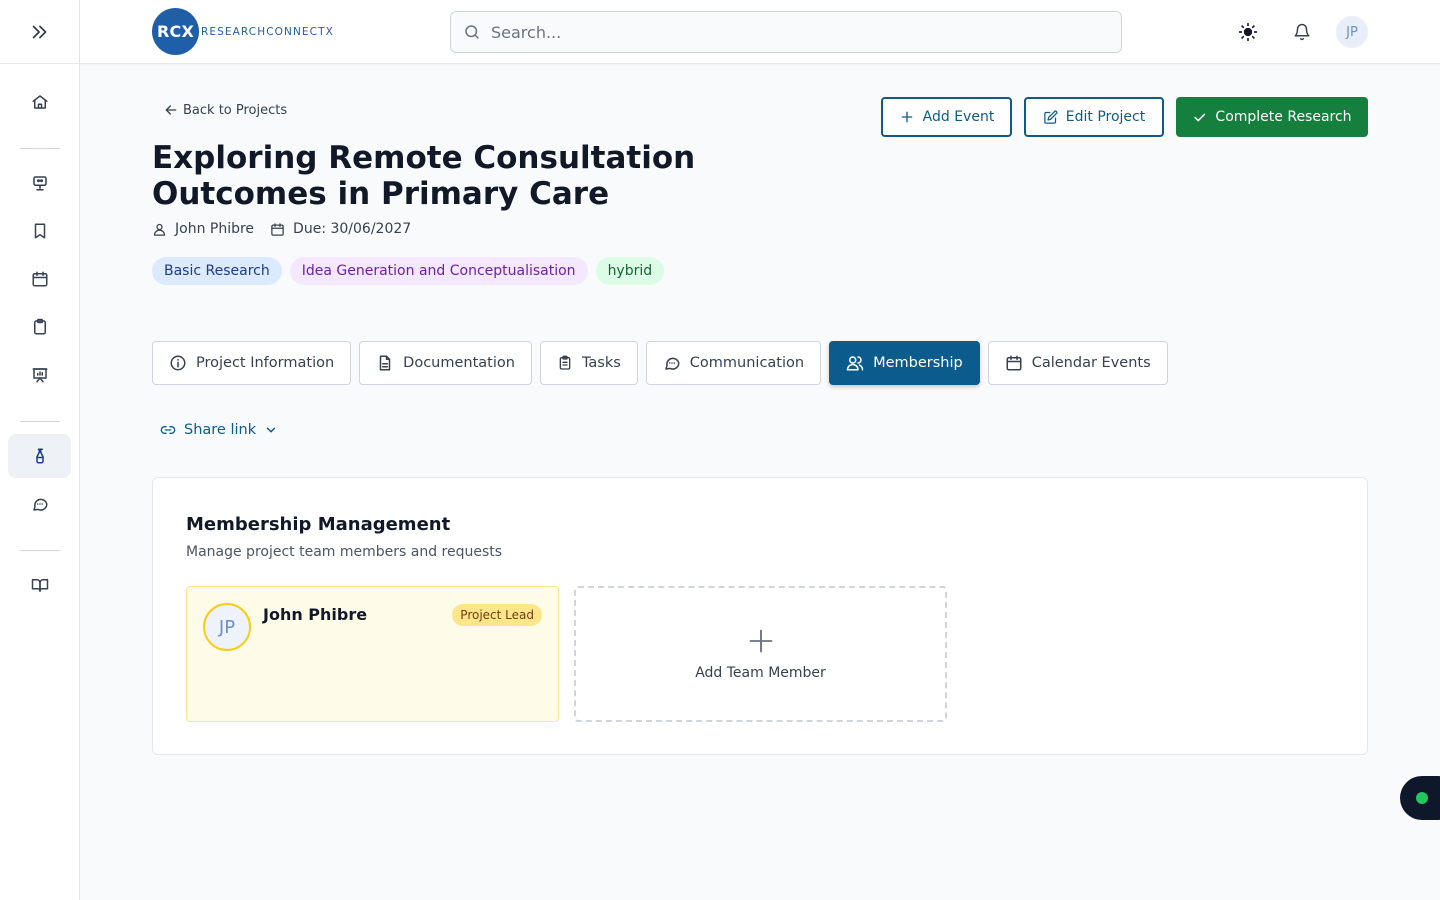  Describe the element at coordinates (855, 363) in the screenshot. I see `users-icon` at that location.